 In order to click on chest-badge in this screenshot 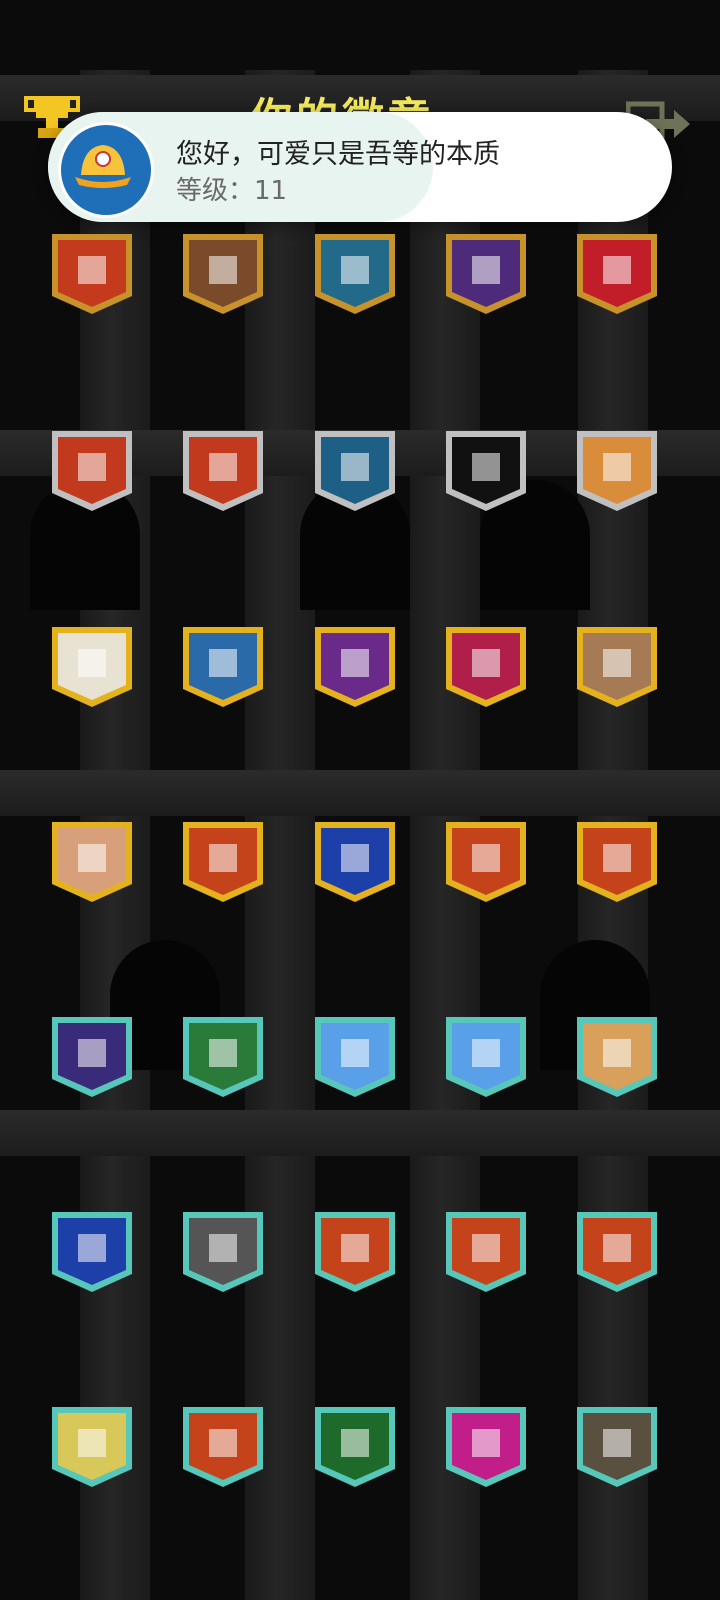, I will do `click(92, 1446)`.